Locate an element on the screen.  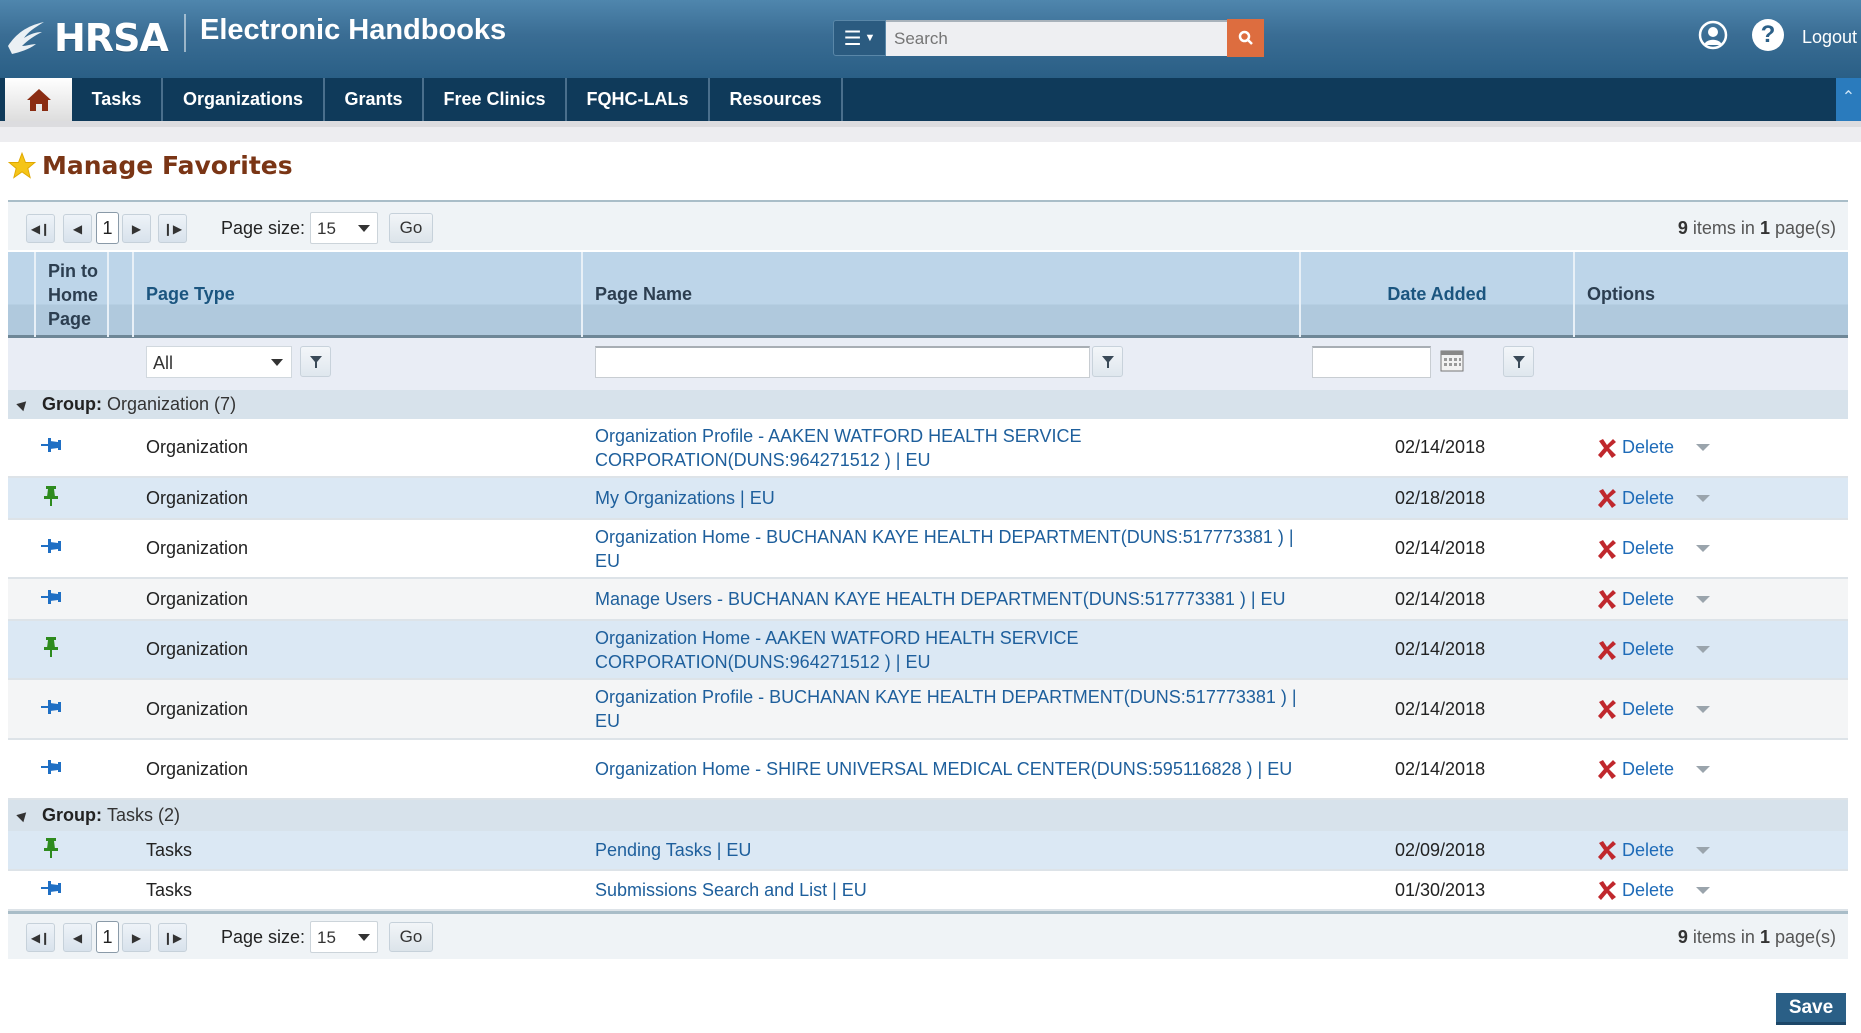
search-input is located at coordinates (1056, 38).